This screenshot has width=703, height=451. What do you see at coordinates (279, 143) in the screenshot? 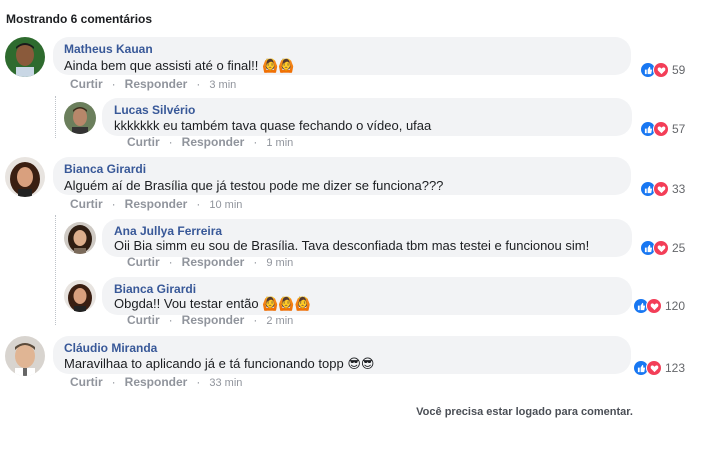
I see `comment-time: 1 min` at bounding box center [279, 143].